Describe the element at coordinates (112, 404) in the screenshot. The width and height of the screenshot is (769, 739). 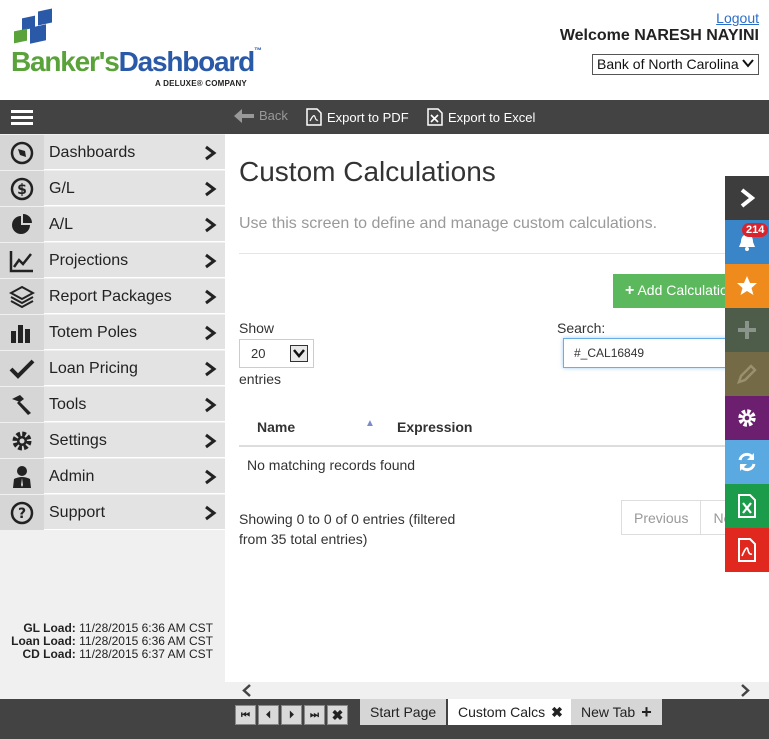
I see `sidebar-item-tools: Tools` at that location.